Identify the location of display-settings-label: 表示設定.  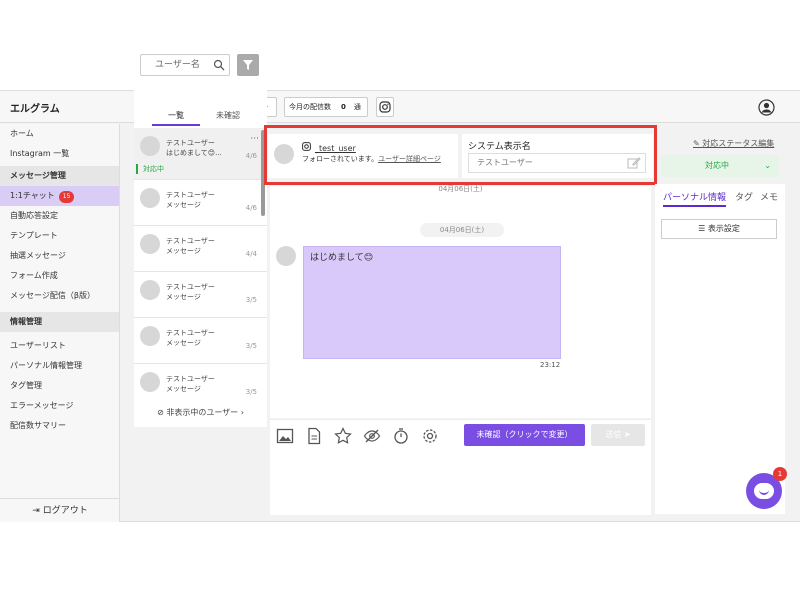
(723, 228).